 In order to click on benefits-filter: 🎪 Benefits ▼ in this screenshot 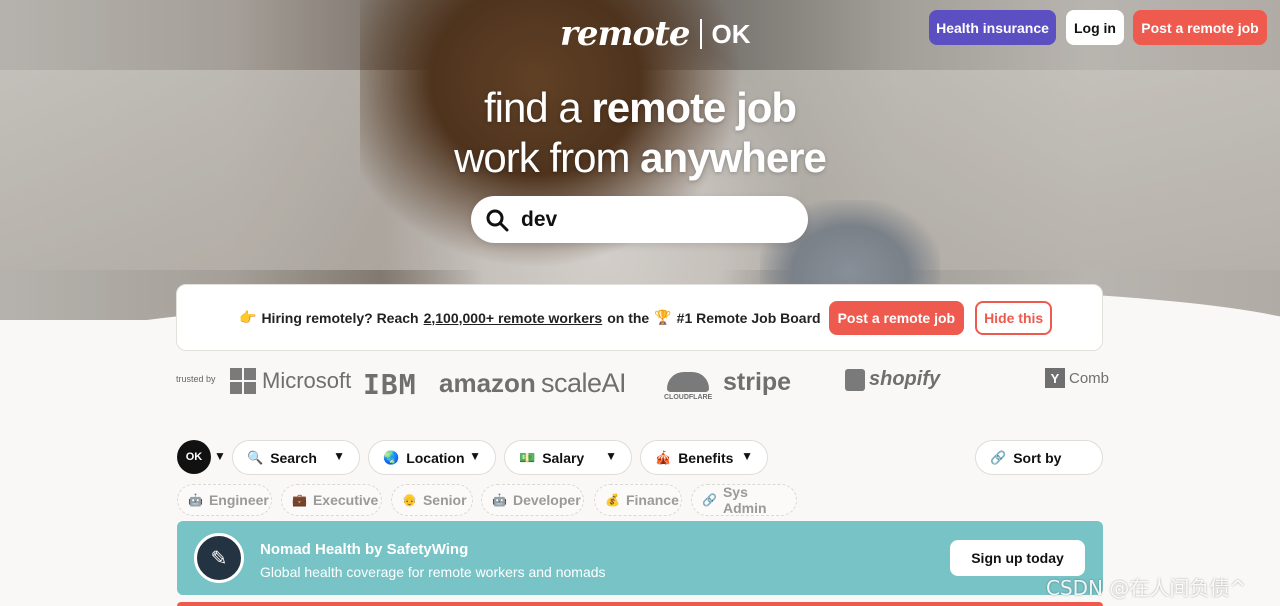, I will do `click(704, 457)`.